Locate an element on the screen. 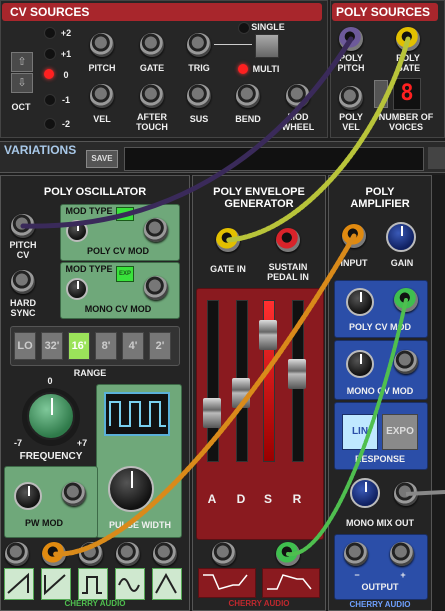 This screenshot has height=611, width=445. range-8-button: 8' is located at coordinates (106, 346).